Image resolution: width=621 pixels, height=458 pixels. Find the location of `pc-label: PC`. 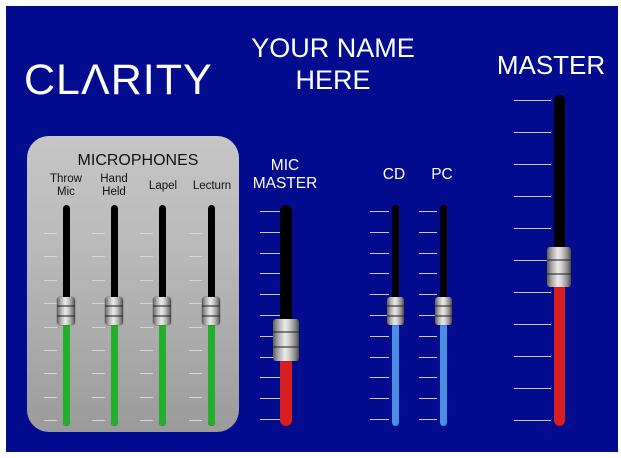

pc-label: PC is located at coordinates (442, 174).